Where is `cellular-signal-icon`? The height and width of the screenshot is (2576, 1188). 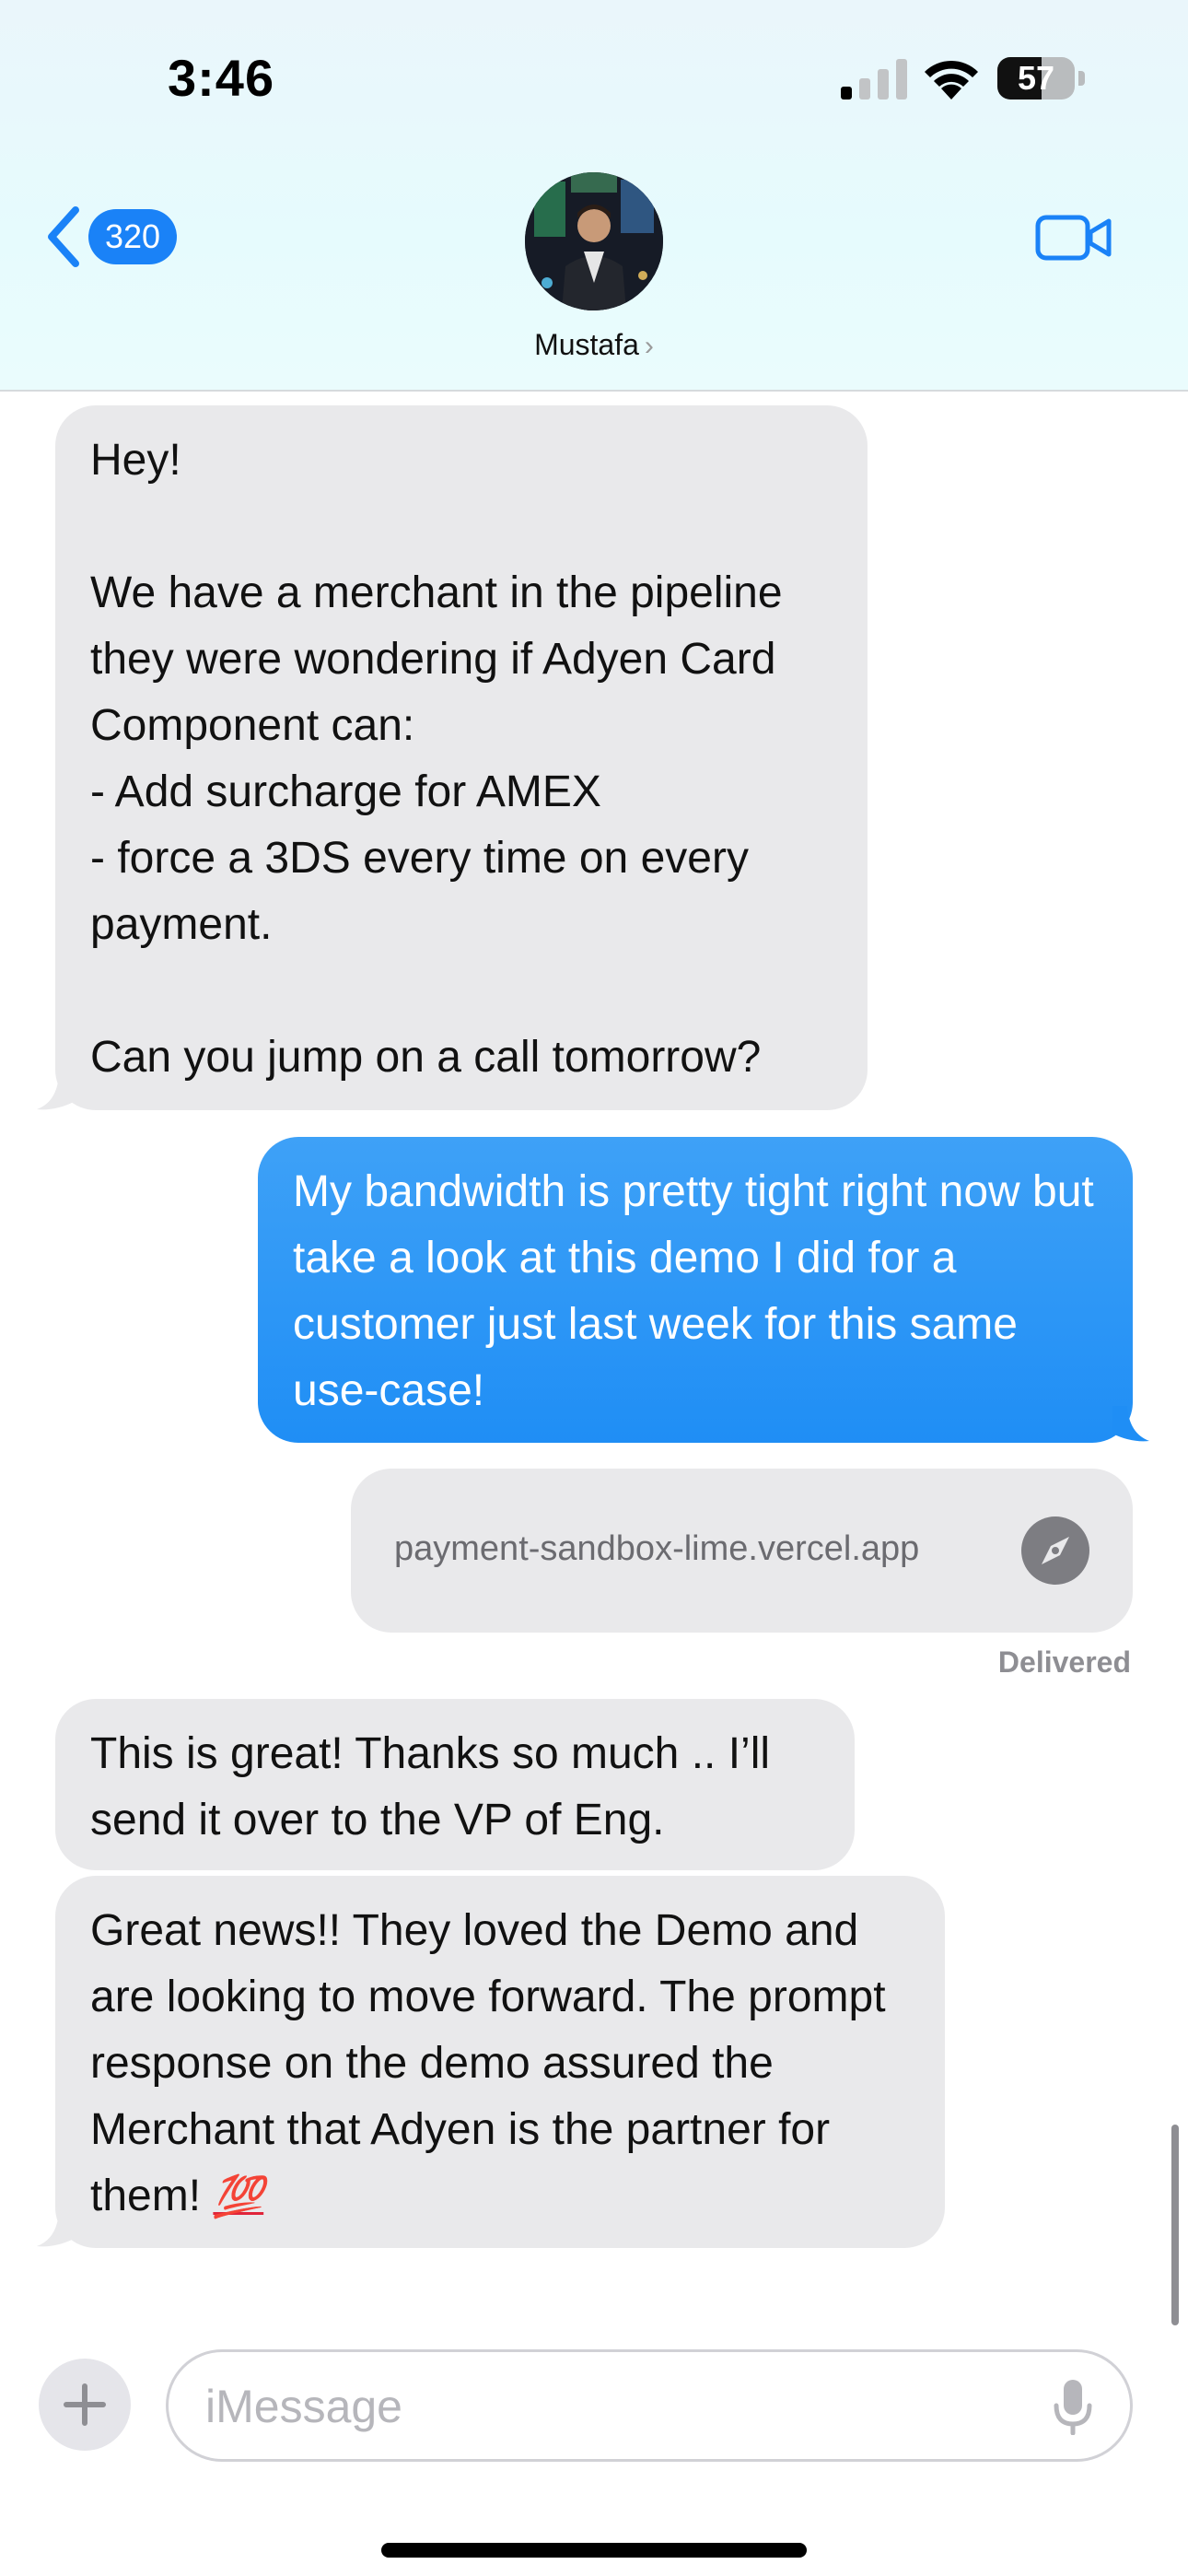 cellular-signal-icon is located at coordinates (874, 79).